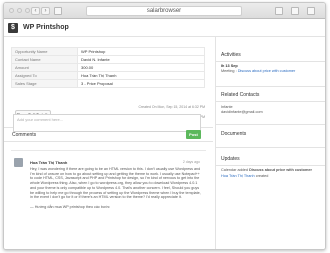 The height and width of the screenshot is (253, 330). I want to click on comment-time: 2 days ago, so click(191, 162).